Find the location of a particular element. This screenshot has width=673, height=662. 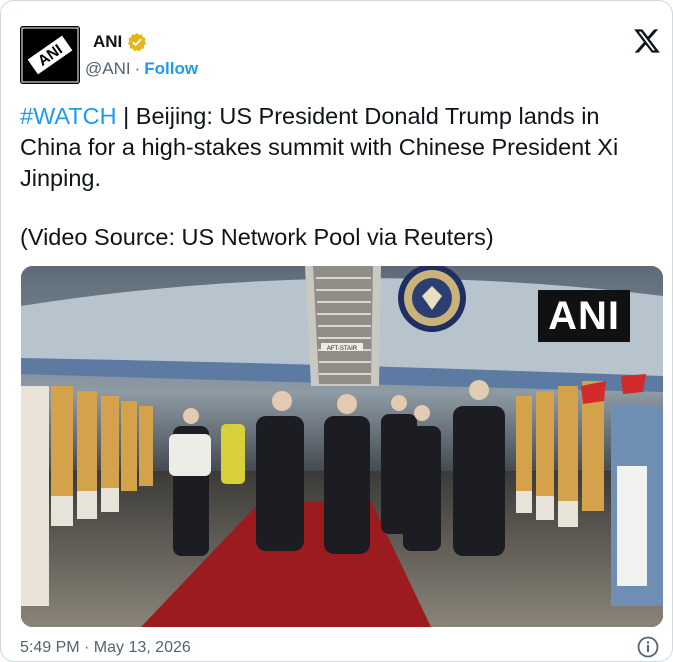

ani-logo-icon: ANI is located at coordinates (50, 55).